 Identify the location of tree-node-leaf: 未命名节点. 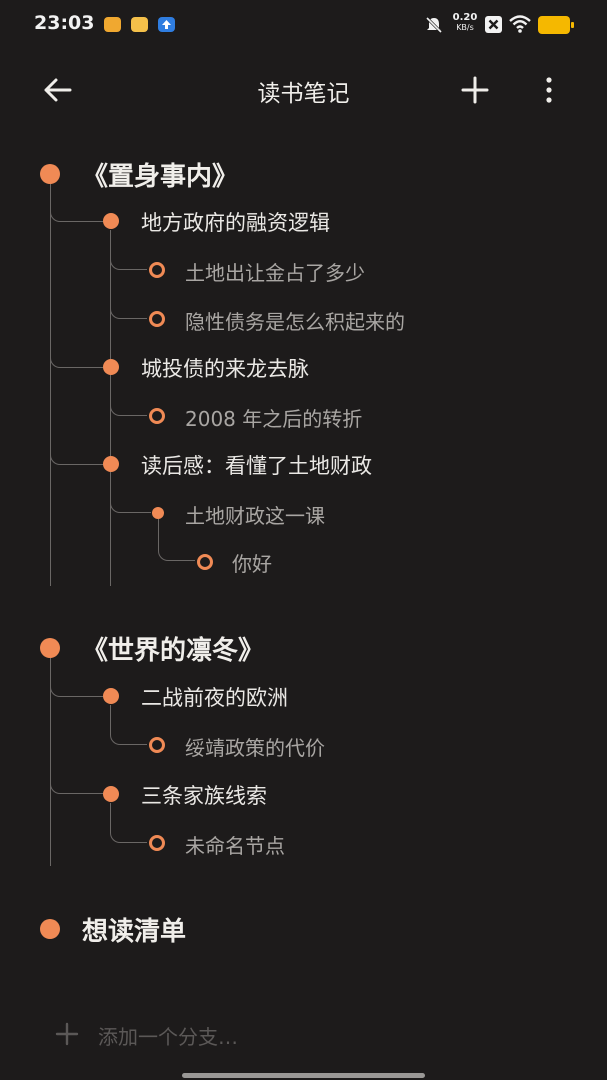
(235, 844).